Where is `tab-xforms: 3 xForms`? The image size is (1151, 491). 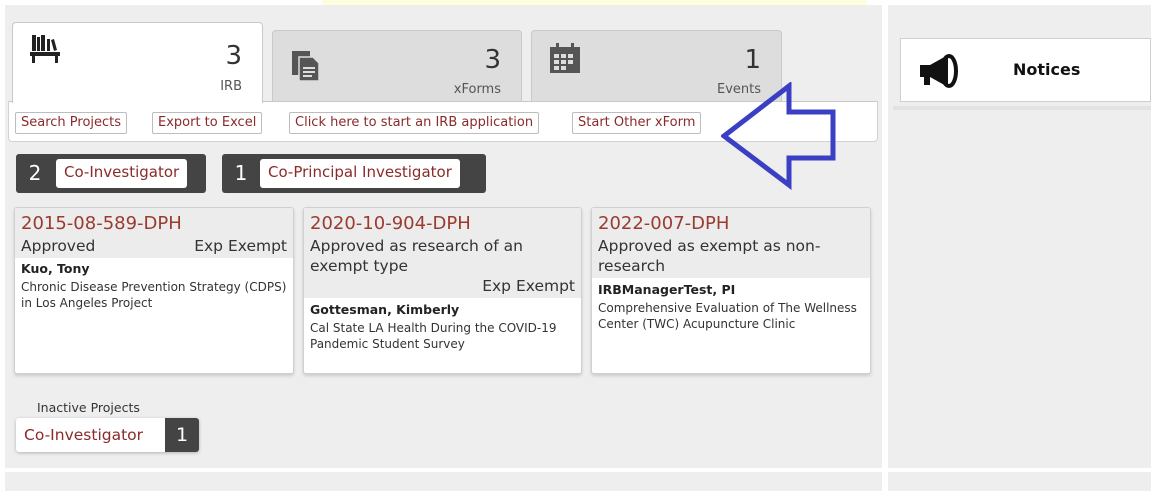 tab-xforms: 3 xForms is located at coordinates (397, 66).